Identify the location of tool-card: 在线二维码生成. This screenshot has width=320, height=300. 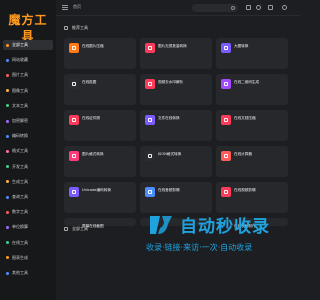
(252, 89).